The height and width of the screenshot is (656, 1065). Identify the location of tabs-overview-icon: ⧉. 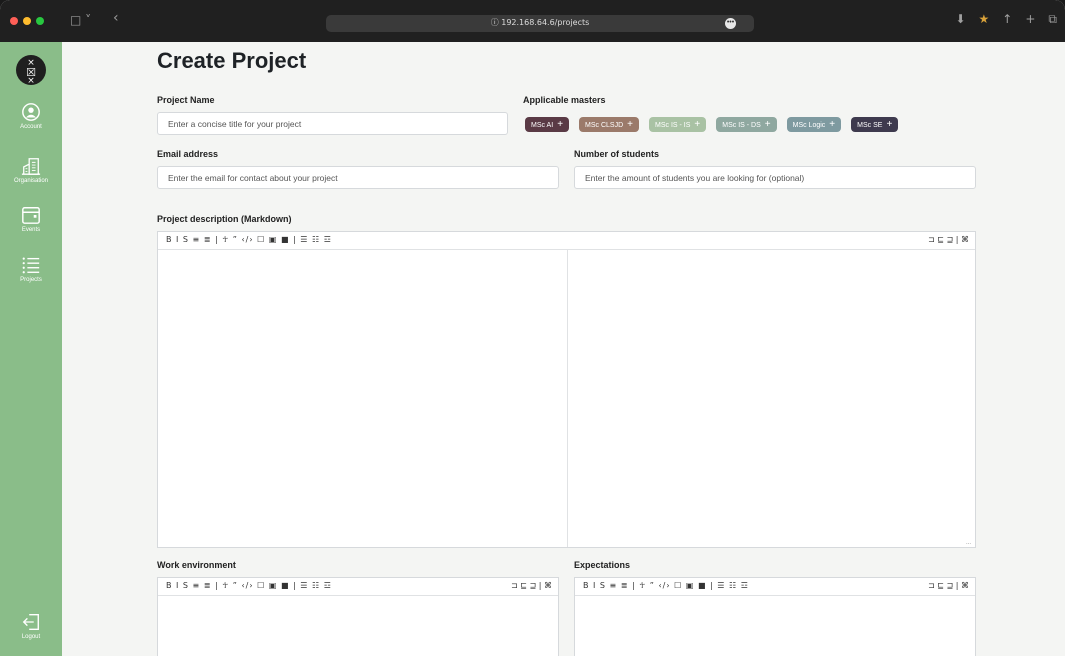
(1052, 19).